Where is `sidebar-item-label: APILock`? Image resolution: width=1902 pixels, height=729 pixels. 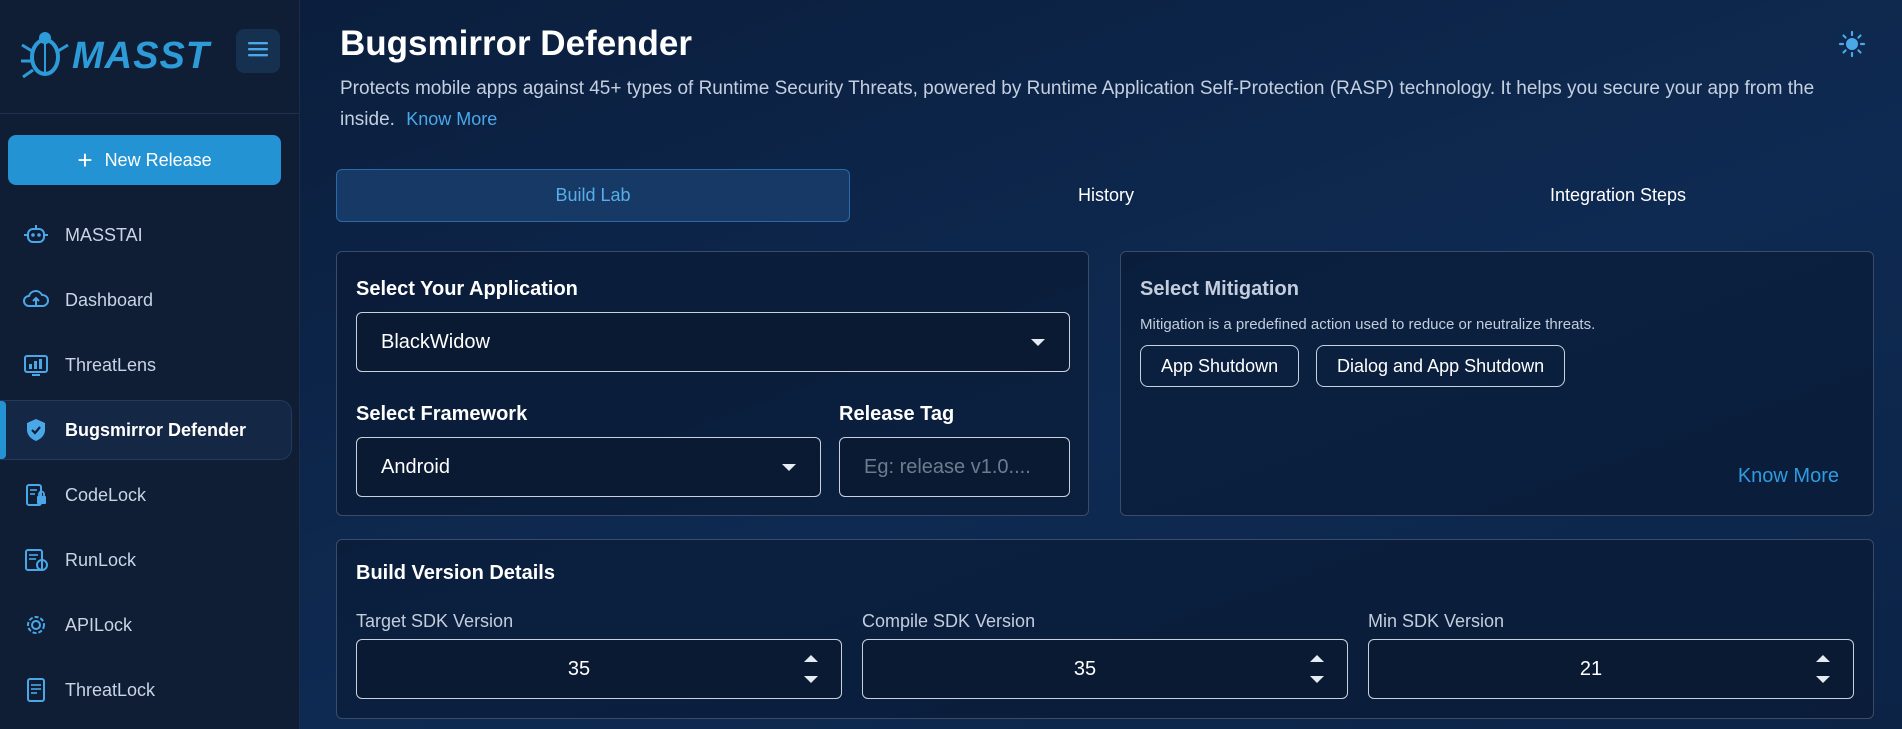 sidebar-item-label: APILock is located at coordinates (99, 624).